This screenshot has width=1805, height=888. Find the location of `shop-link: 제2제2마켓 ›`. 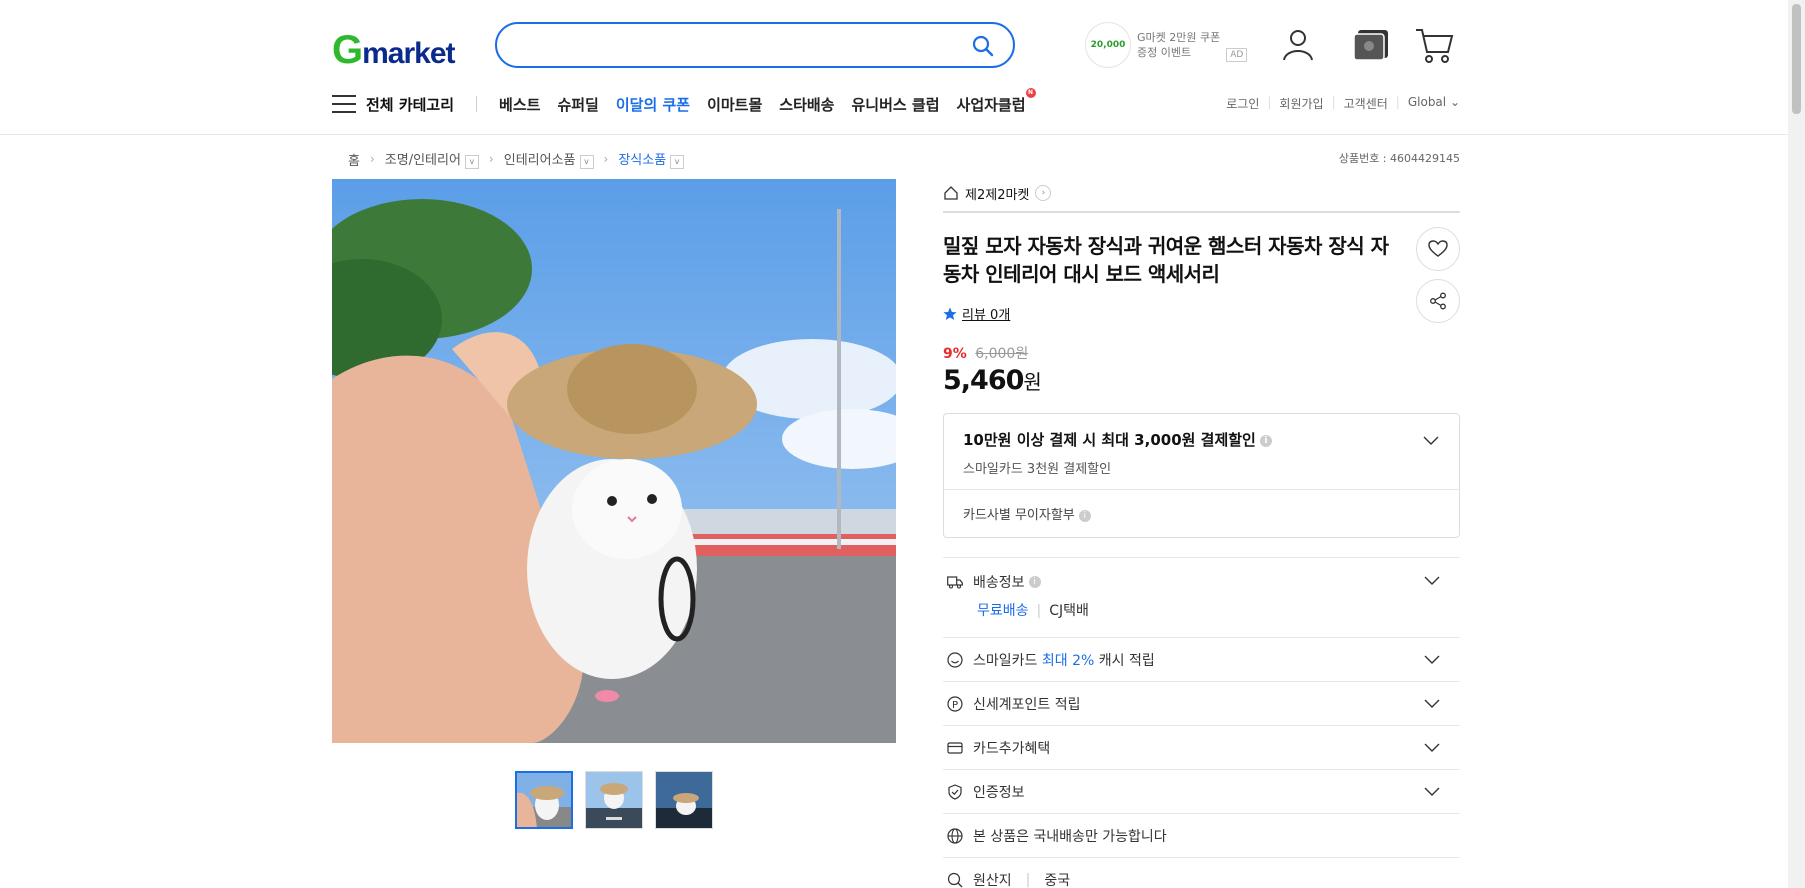

shop-link: 제2제2마켓 › is located at coordinates (1201, 193).